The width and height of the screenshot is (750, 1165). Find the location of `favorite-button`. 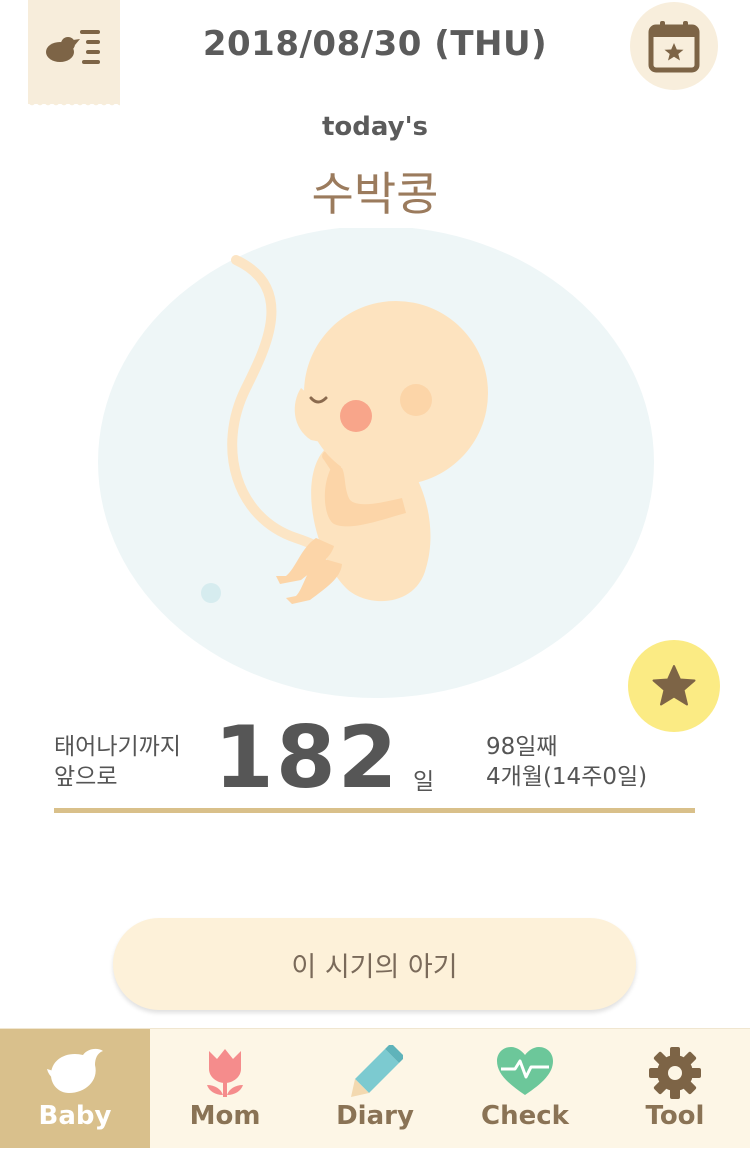

favorite-button is located at coordinates (674, 686).